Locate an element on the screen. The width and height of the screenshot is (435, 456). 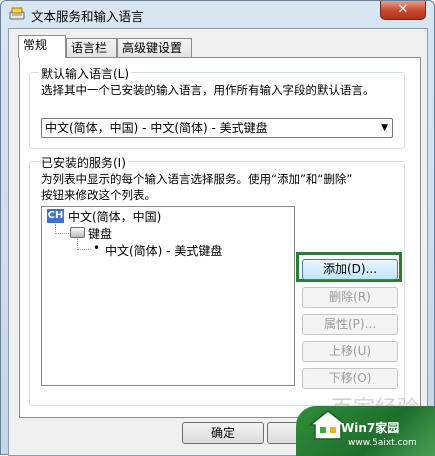
default-language-legend: 默认输入语言(L) is located at coordinates (85, 73).